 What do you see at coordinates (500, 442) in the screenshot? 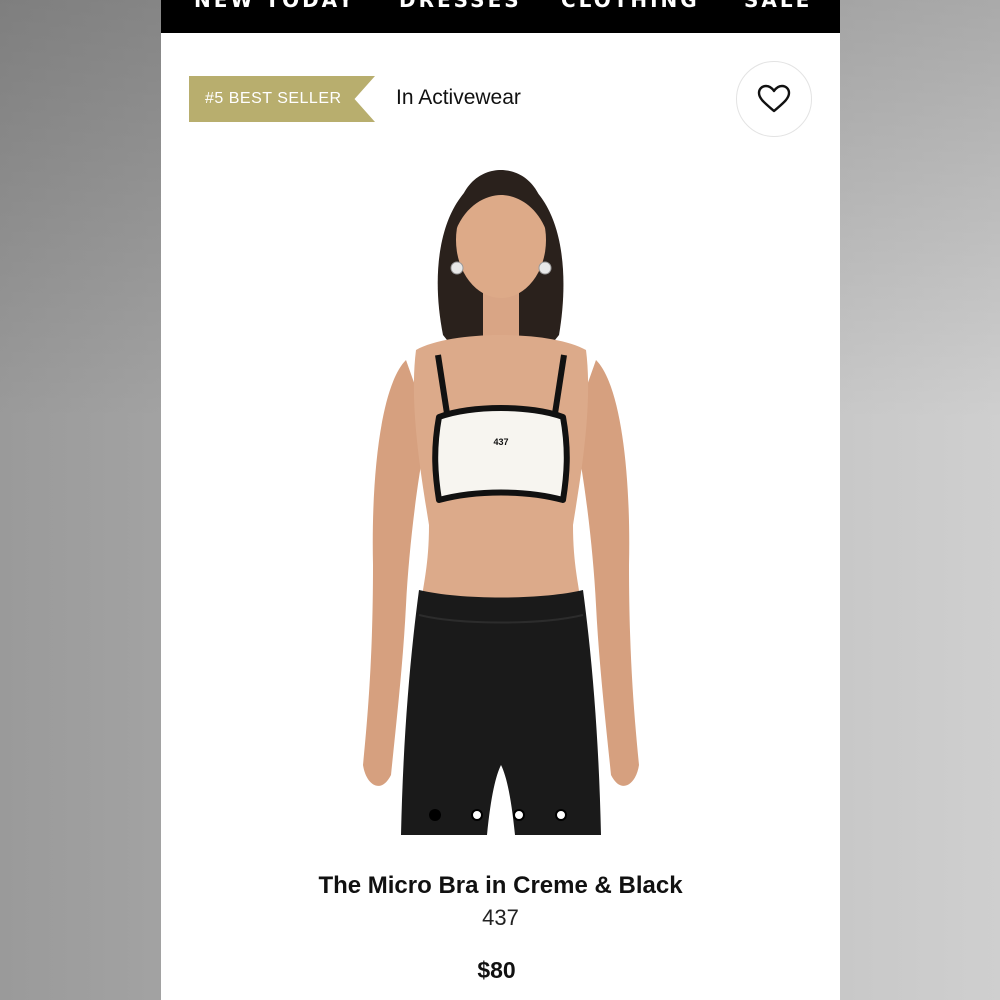
I see `bra-logo: 437` at bounding box center [500, 442].